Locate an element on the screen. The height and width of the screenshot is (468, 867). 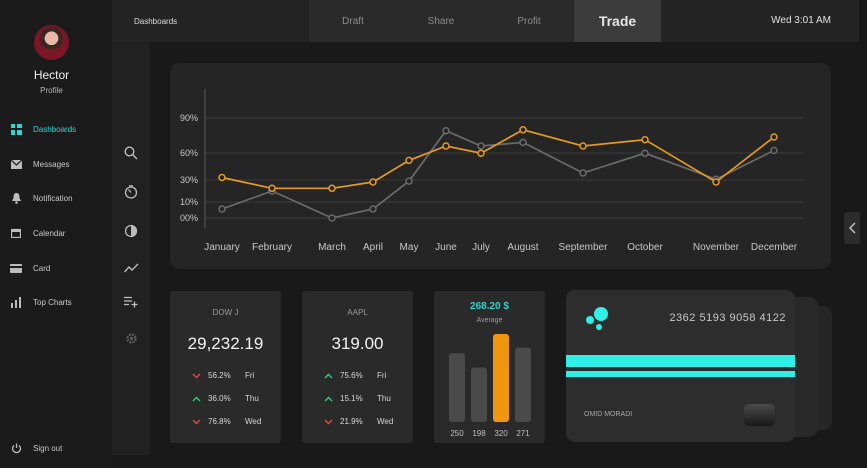
tool-rail is located at coordinates (131, 227).